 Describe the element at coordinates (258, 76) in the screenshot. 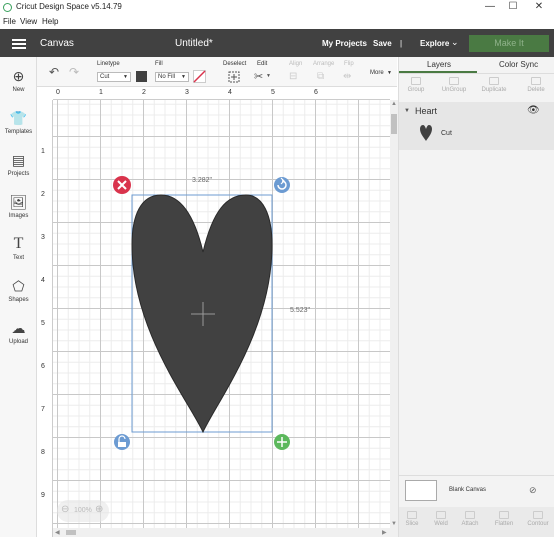

I see `scissors-icon: ✂` at that location.